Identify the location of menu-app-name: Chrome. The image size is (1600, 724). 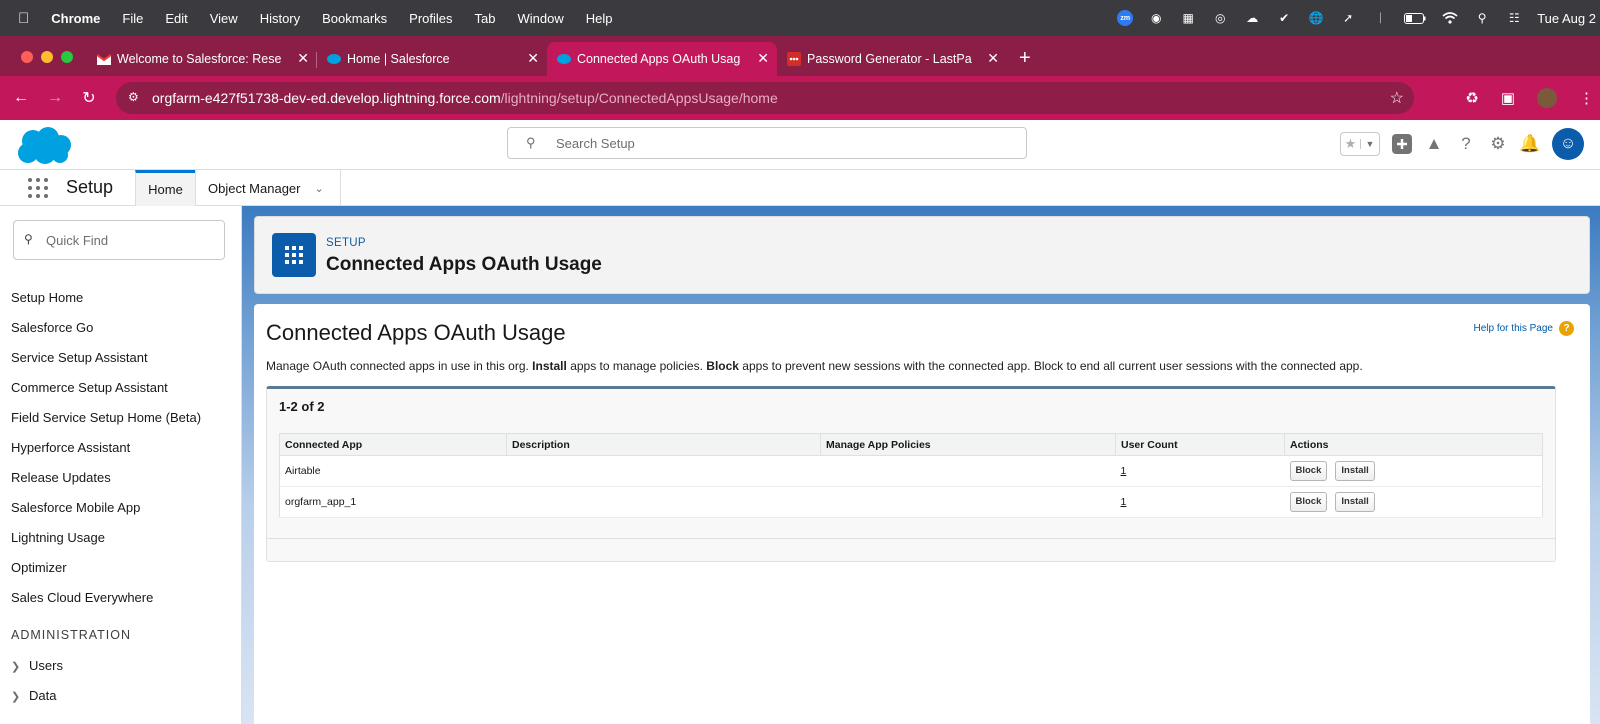
(75, 18).